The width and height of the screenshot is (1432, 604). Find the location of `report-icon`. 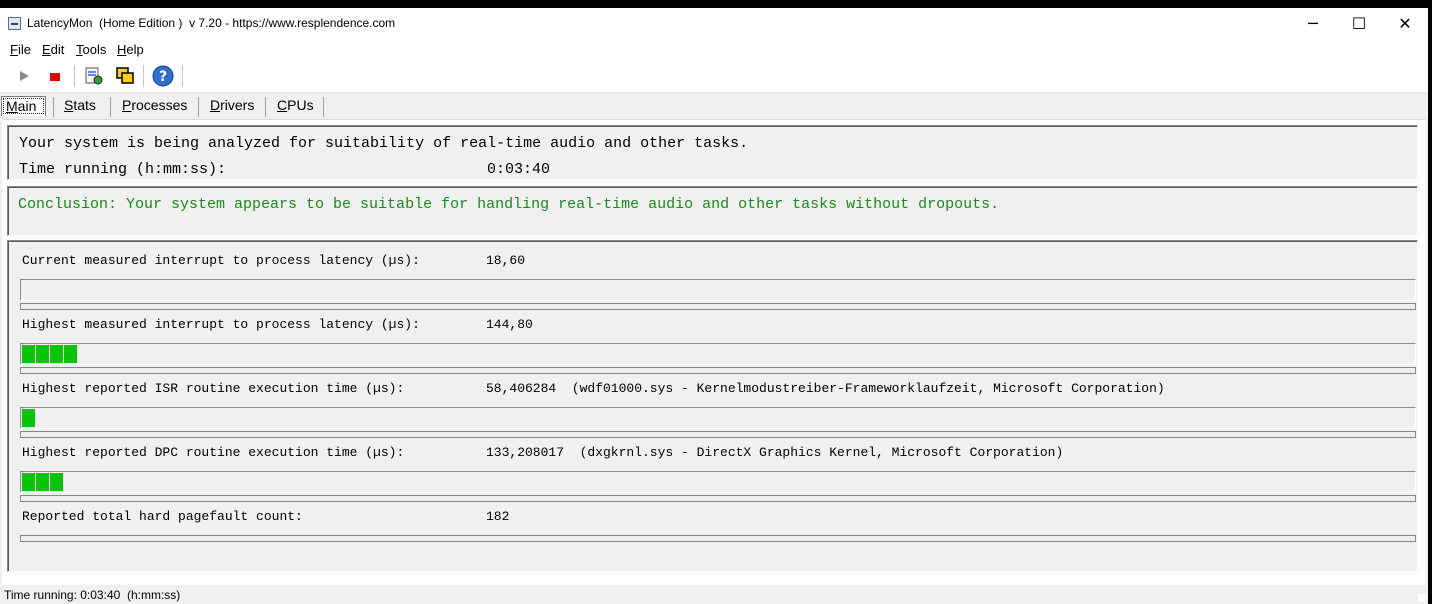

report-icon is located at coordinates (94, 76).